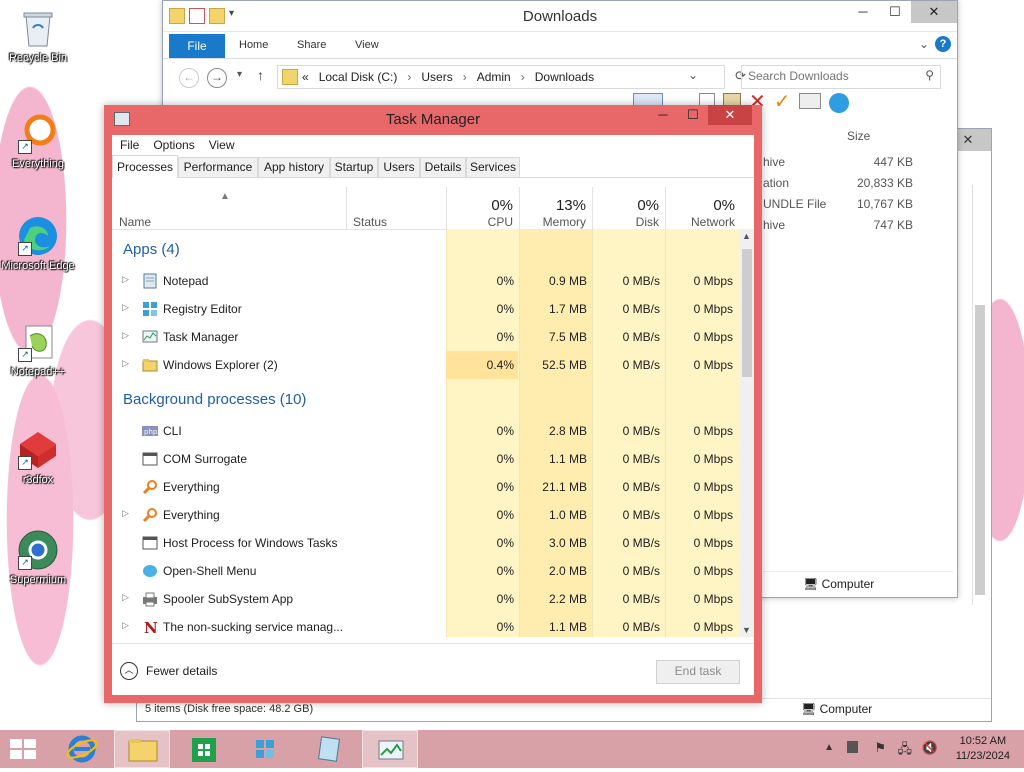 This screenshot has height=772, width=1024. What do you see at coordinates (370, 222) in the screenshot?
I see `column-header-status: Status` at bounding box center [370, 222].